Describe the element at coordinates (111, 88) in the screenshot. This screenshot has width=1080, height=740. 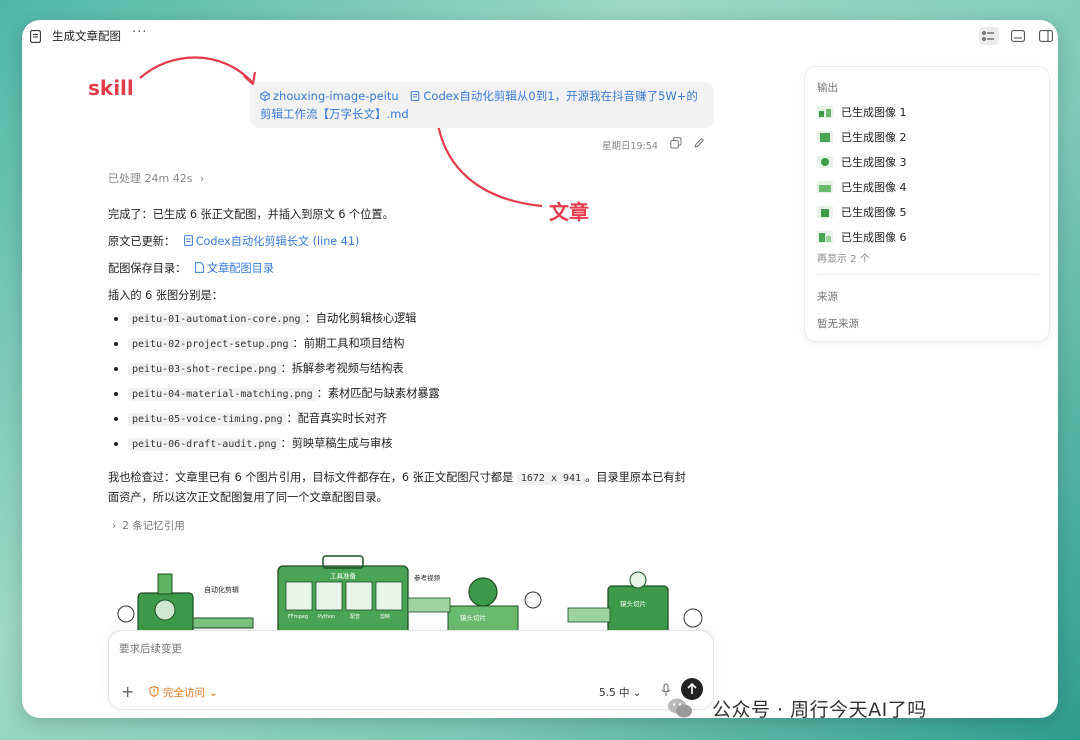
I see `skill-annotation-label: skill` at that location.